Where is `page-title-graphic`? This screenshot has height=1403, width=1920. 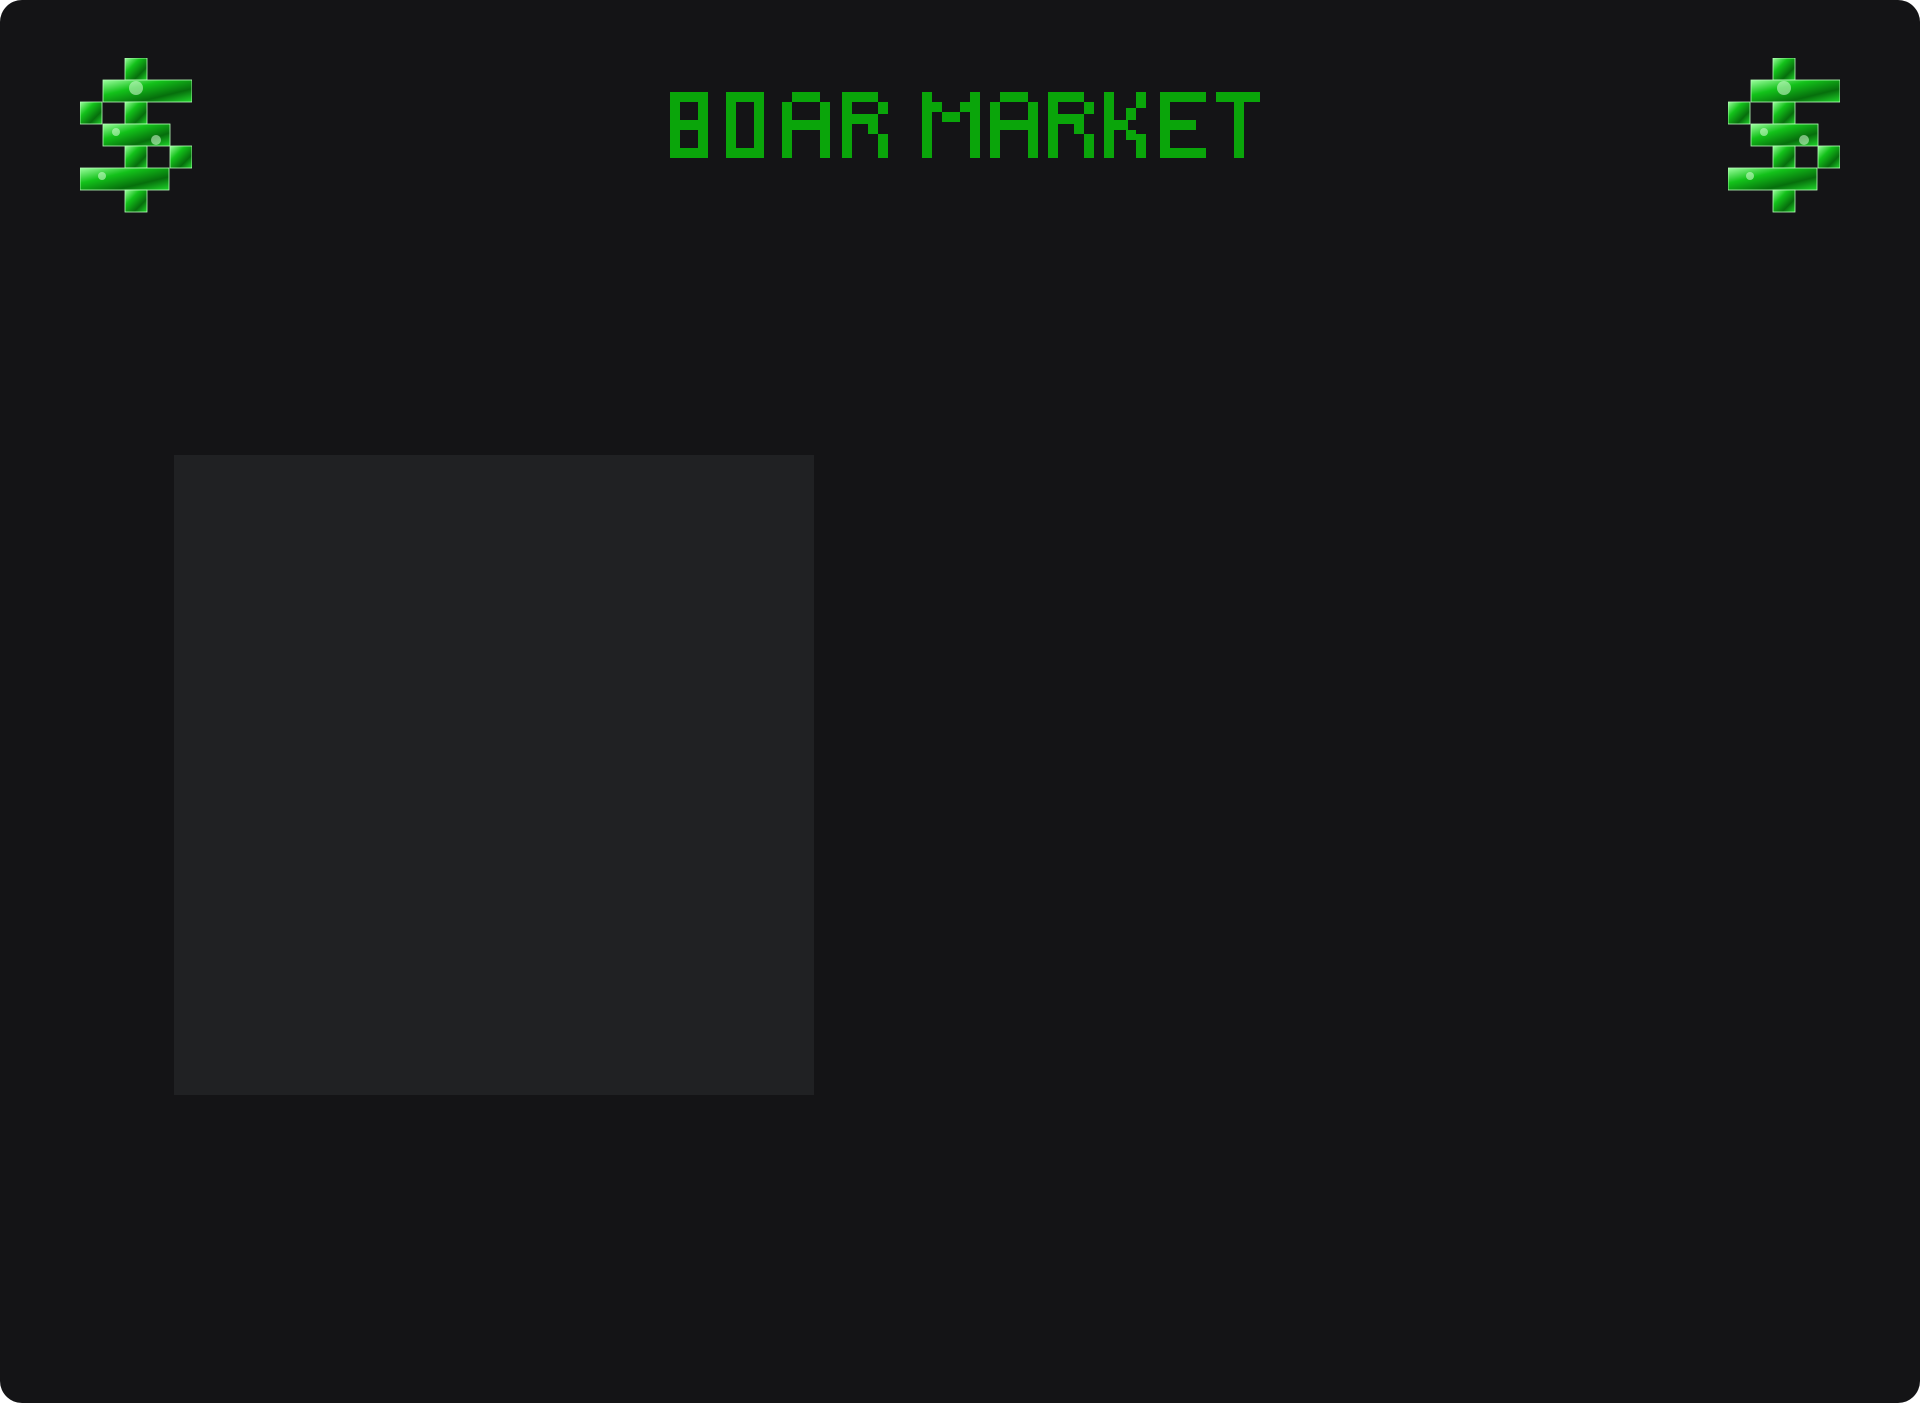
page-title-graphic is located at coordinates (966, 125).